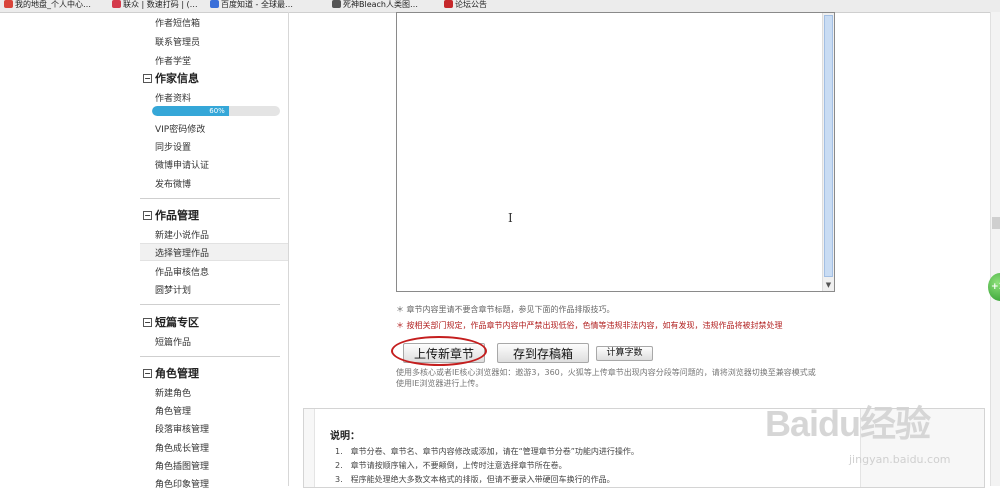 The image size is (1000, 490). What do you see at coordinates (505, 309) in the screenshot?
I see `note-no-title: ＊ 章节内容里请不要含章节标题，参见下面的作品排版技巧。` at bounding box center [505, 309].